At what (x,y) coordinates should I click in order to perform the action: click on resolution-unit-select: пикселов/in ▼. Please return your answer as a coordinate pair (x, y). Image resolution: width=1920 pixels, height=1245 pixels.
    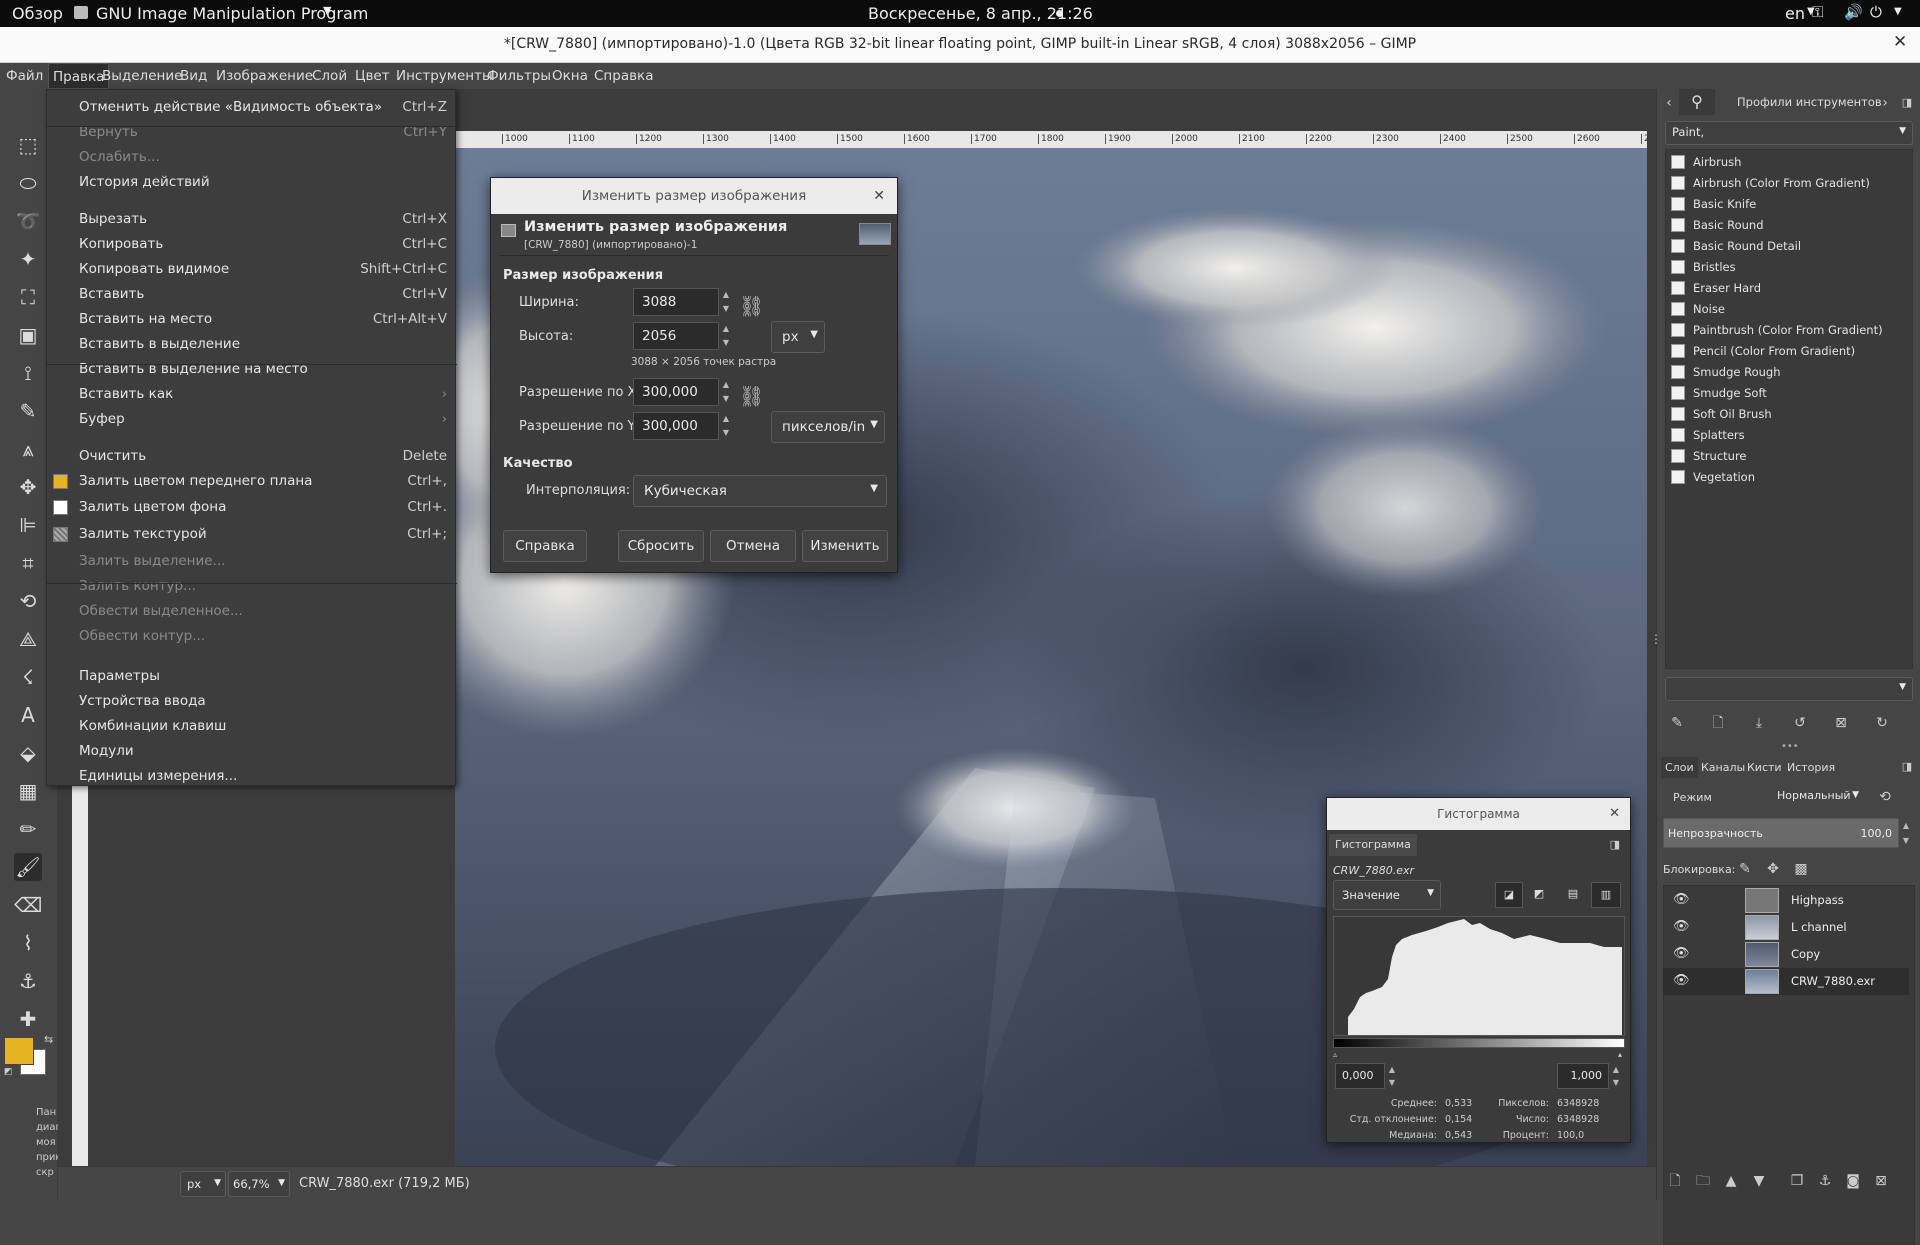
    Looking at the image, I should click on (828, 427).